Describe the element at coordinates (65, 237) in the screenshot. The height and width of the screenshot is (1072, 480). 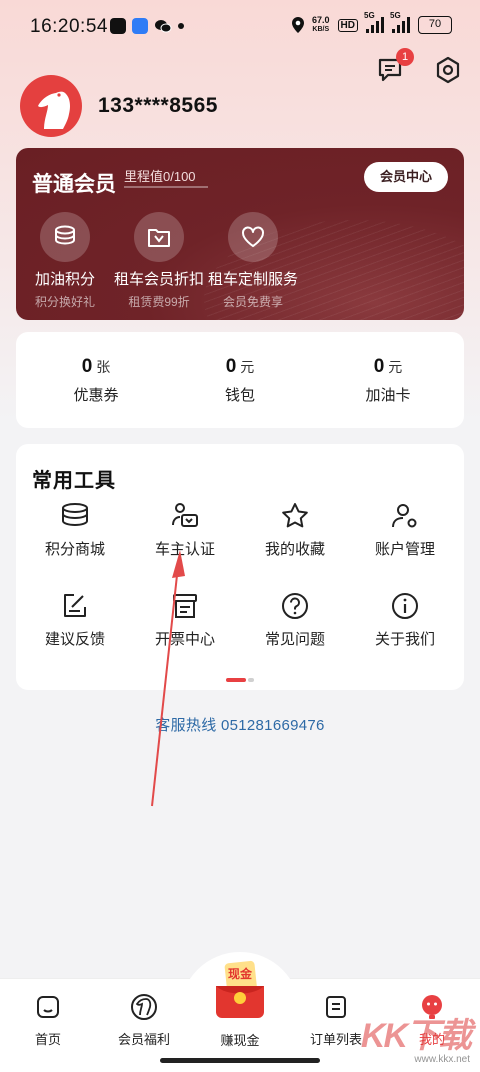
I see `fuel-points-icon` at that location.